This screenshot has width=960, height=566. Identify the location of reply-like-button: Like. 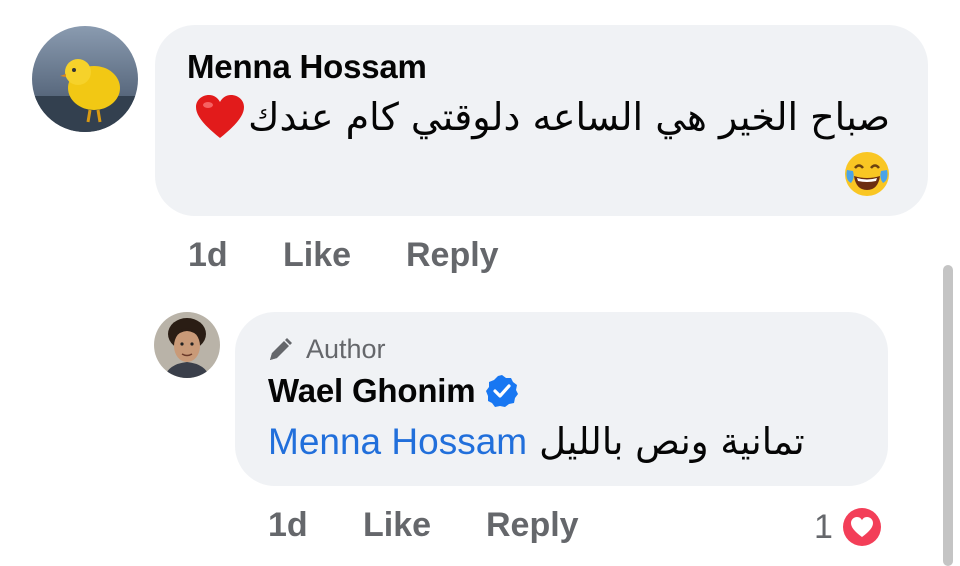
(397, 525).